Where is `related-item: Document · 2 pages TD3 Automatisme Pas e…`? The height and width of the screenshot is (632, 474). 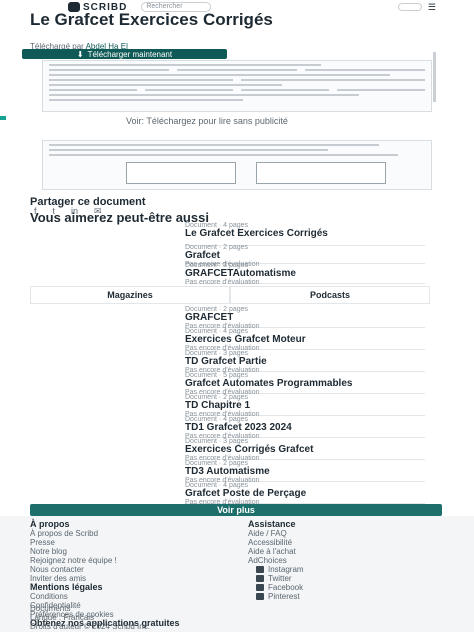
related-item: Document · 2 pages TD3 Automatisme Pas e… is located at coordinates (305, 472).